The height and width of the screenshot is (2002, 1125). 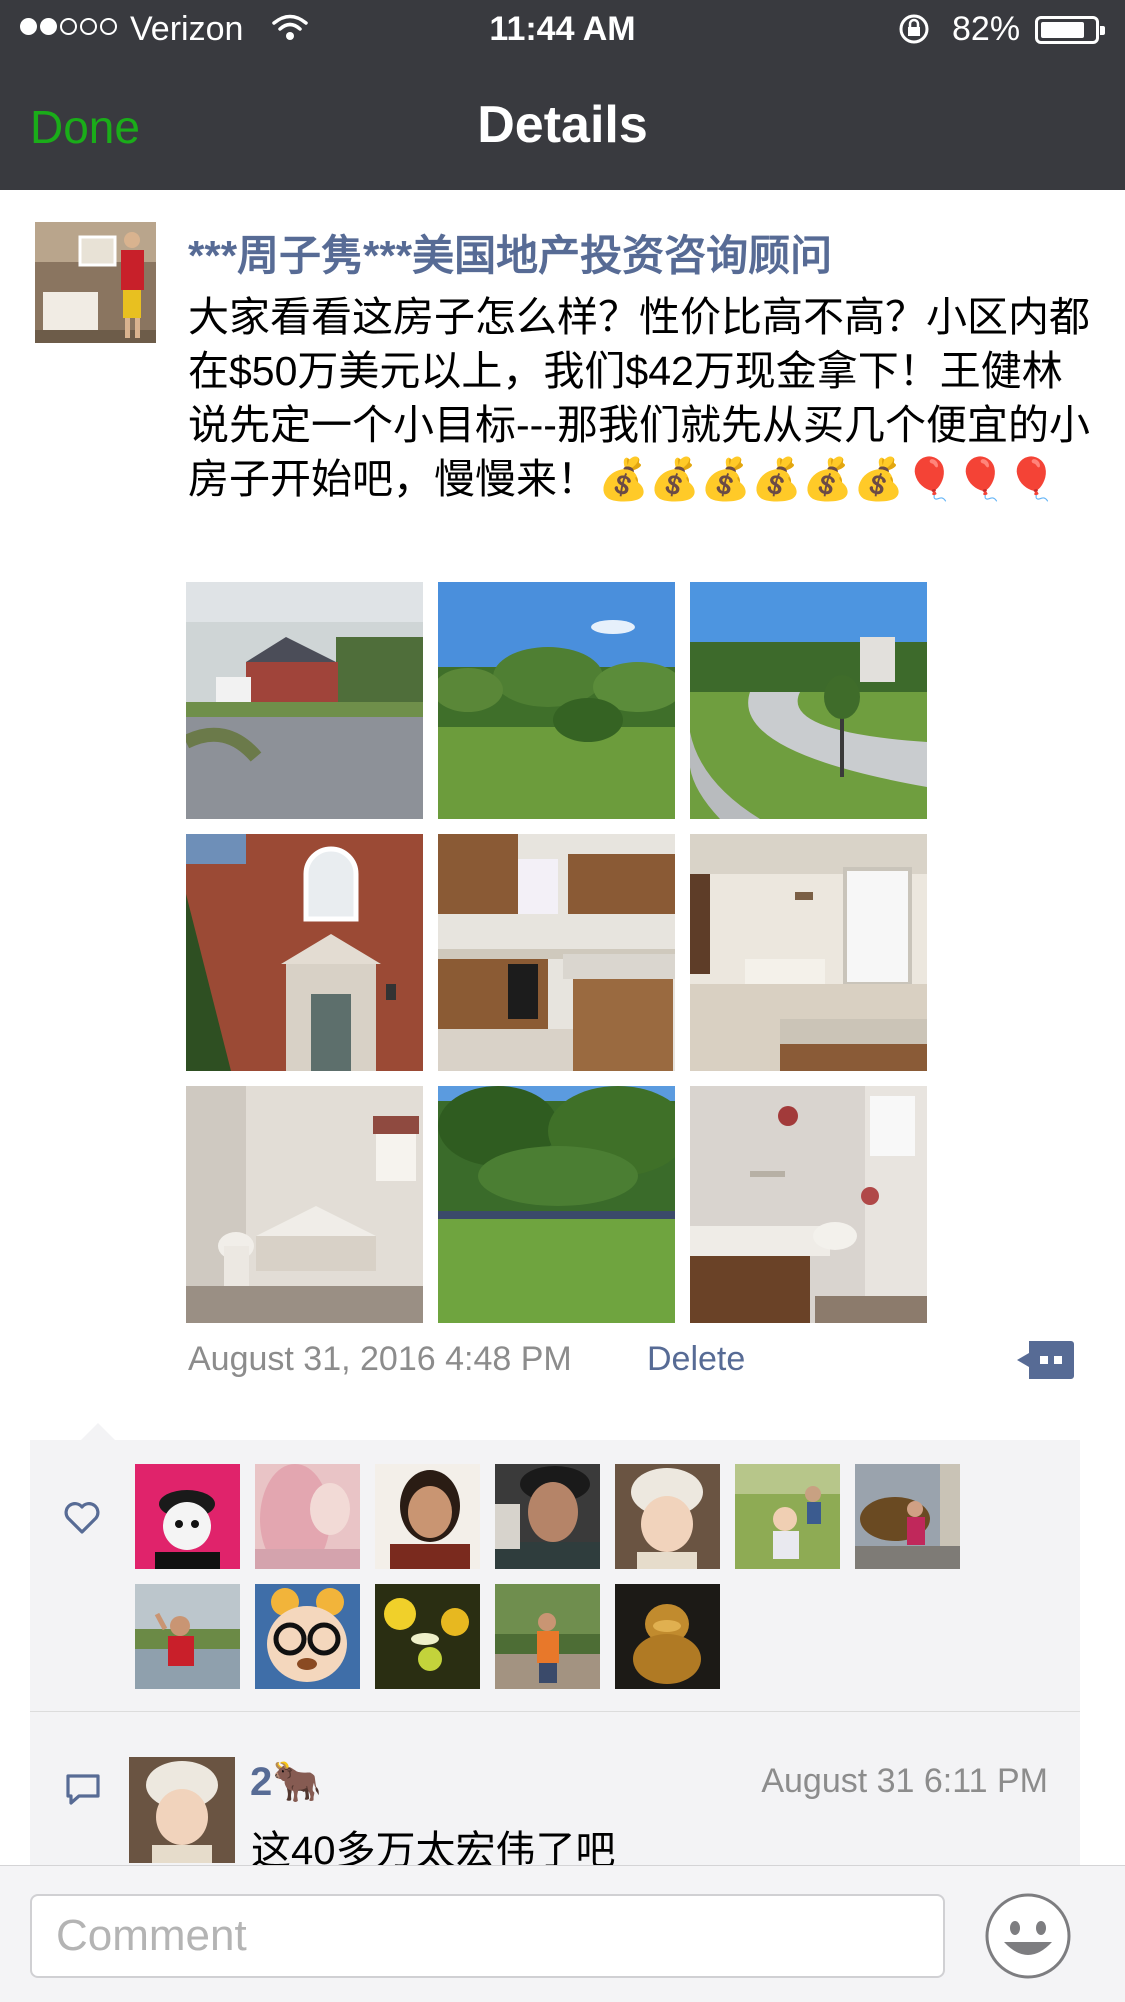 What do you see at coordinates (182, 1810) in the screenshot?
I see `commenter-avatar` at bounding box center [182, 1810].